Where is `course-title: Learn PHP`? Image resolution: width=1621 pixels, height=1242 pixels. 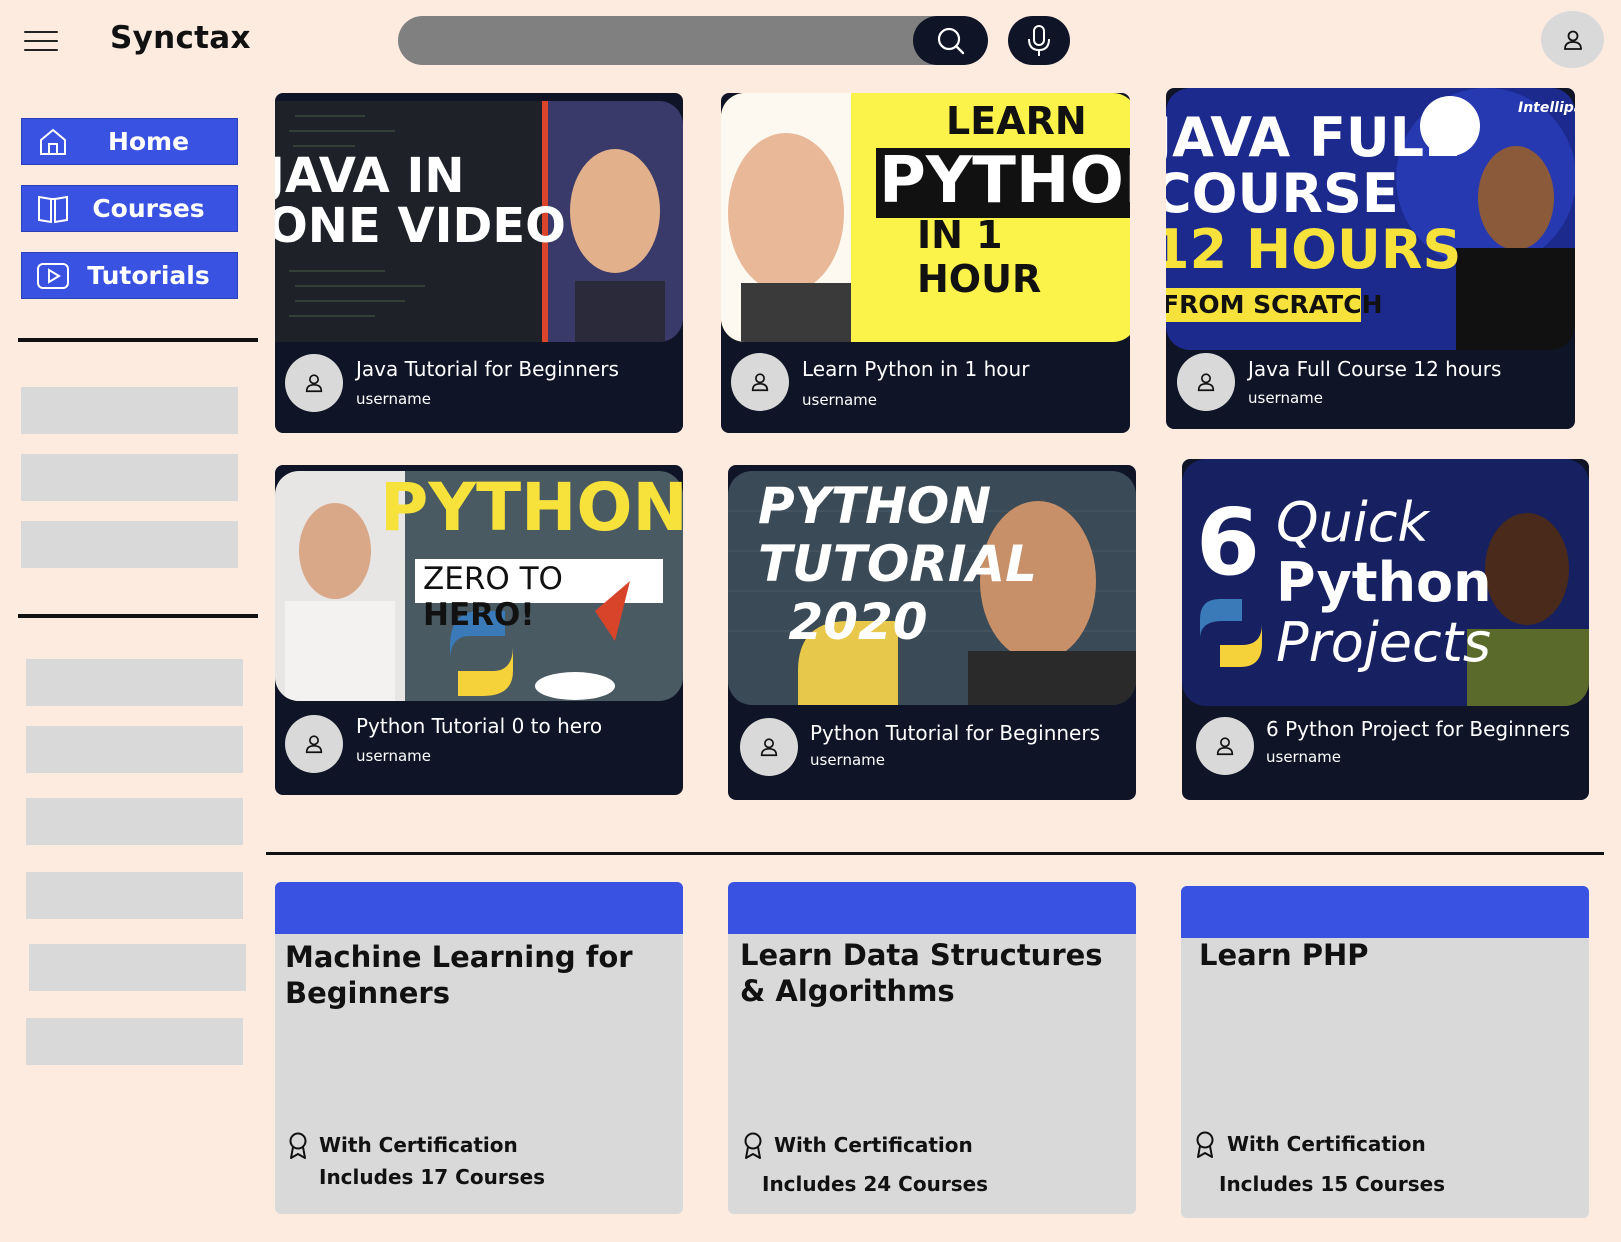 course-title: Learn PHP is located at coordinates (1284, 955).